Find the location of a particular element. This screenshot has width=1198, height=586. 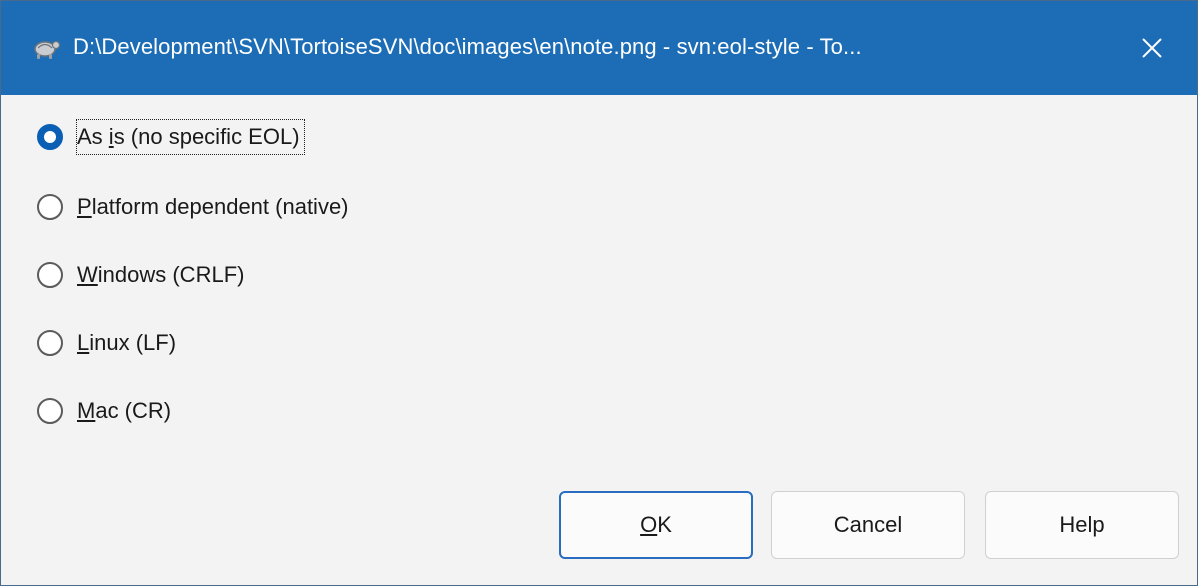

radio-option-mac: Mac (CR) is located at coordinates (106, 411).